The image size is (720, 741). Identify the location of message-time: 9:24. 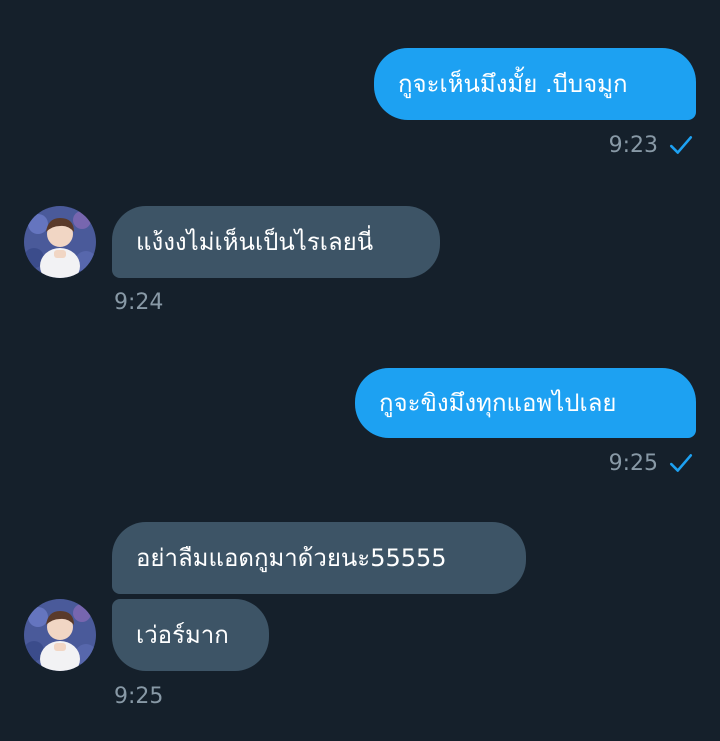
(139, 302).